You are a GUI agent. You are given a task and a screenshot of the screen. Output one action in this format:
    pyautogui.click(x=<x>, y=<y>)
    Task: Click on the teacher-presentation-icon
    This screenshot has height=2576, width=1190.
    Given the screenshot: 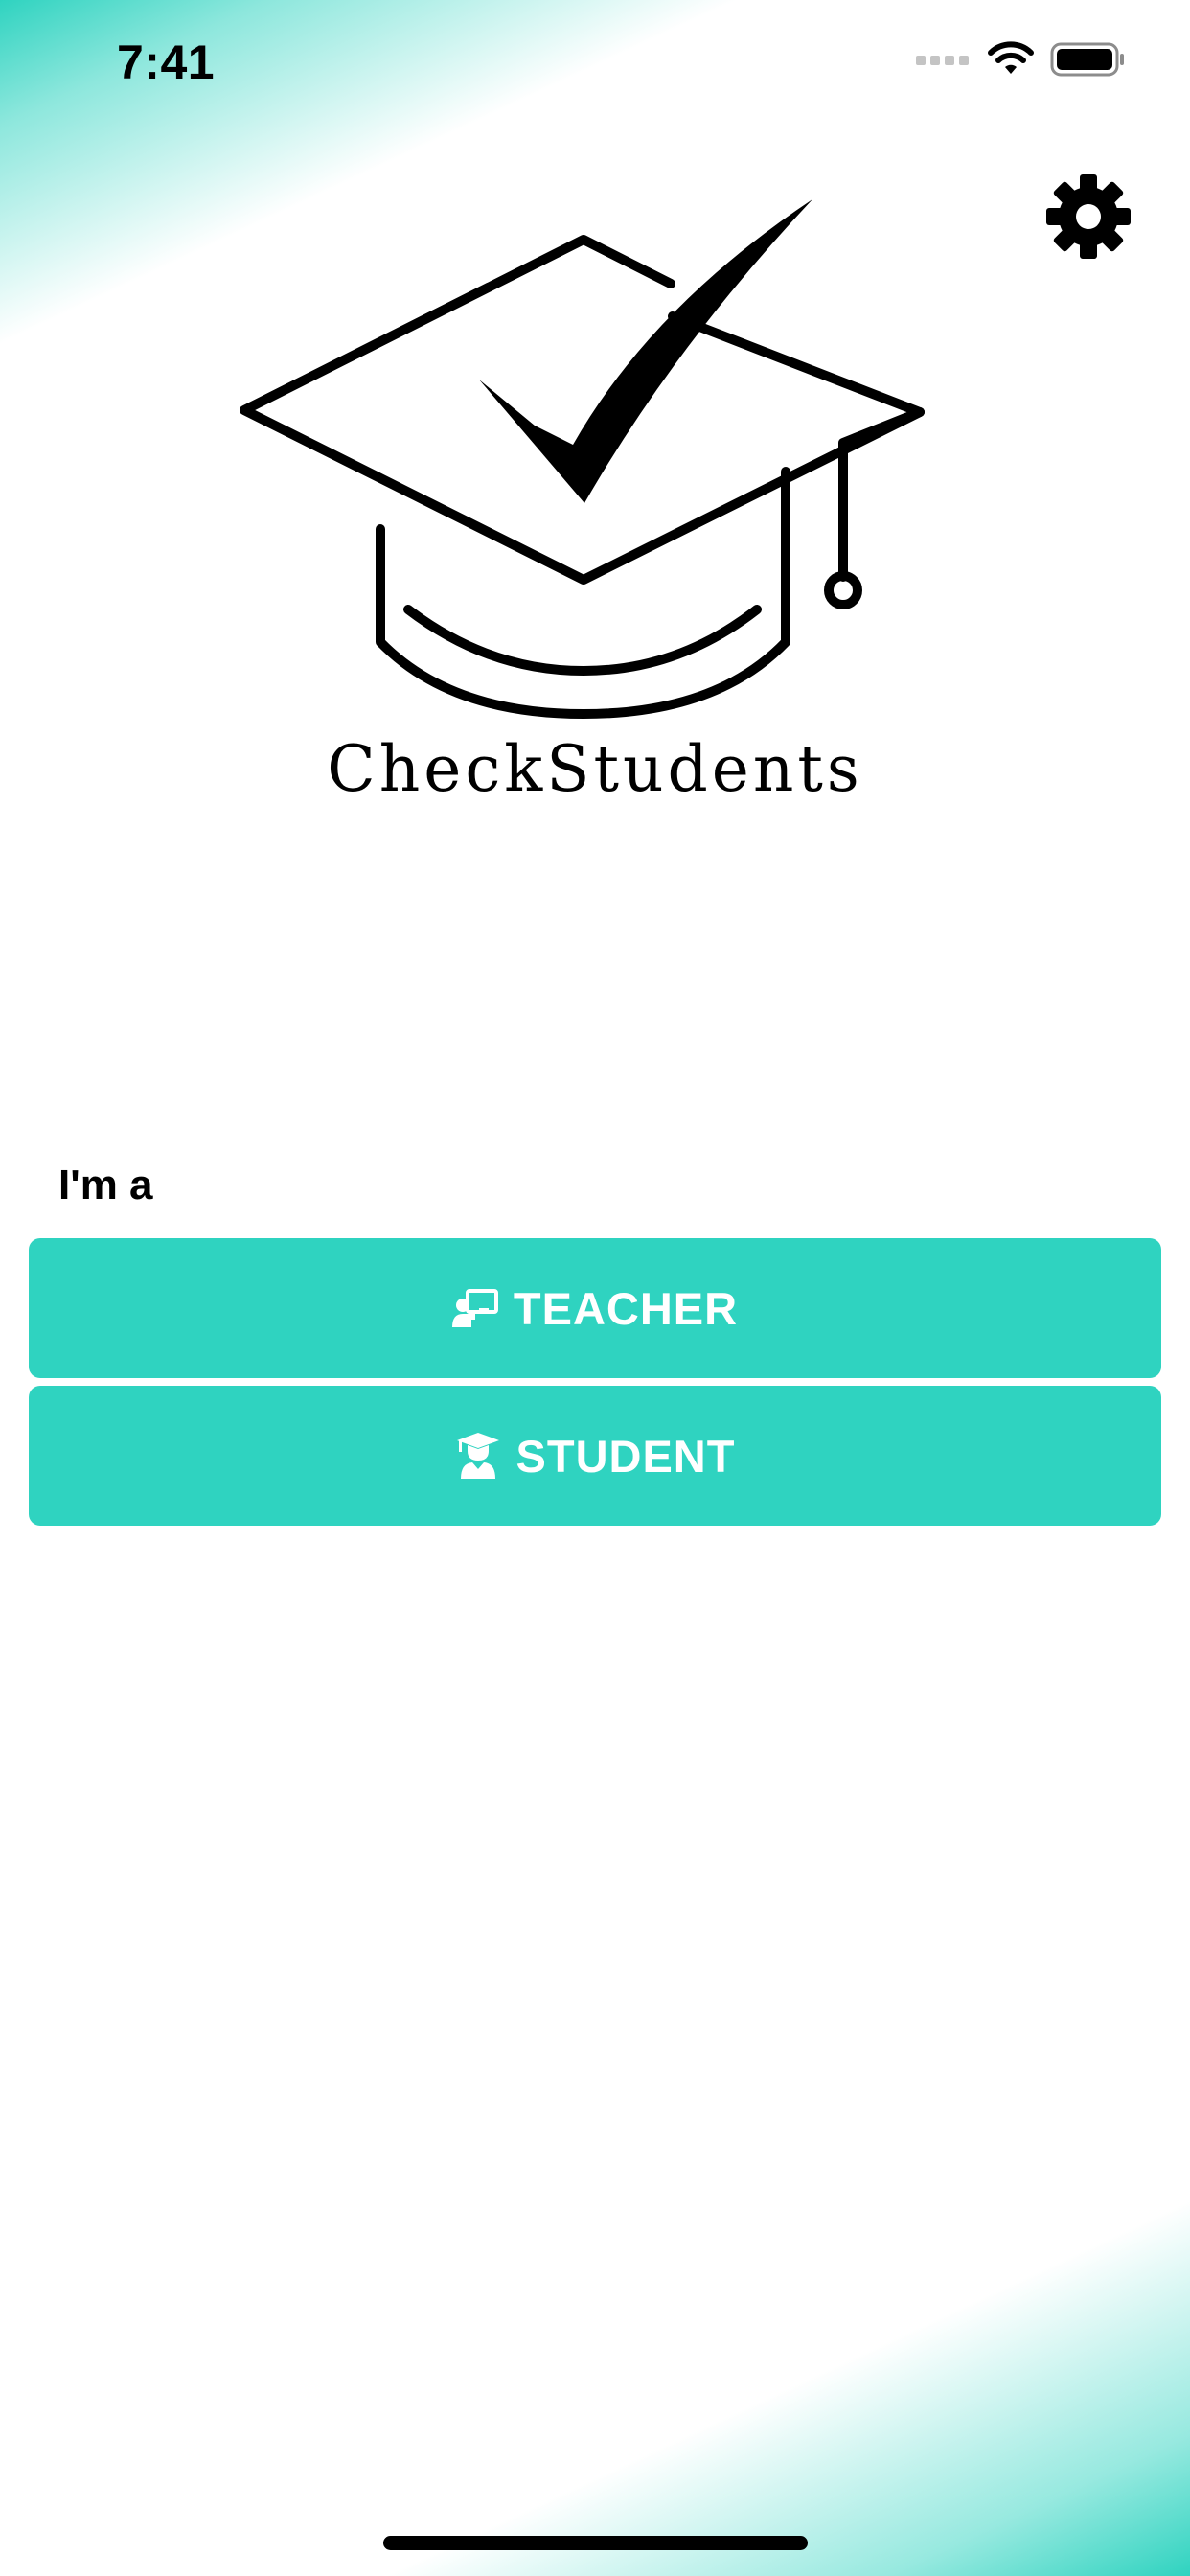 What is the action you would take?
    pyautogui.click(x=475, y=1308)
    